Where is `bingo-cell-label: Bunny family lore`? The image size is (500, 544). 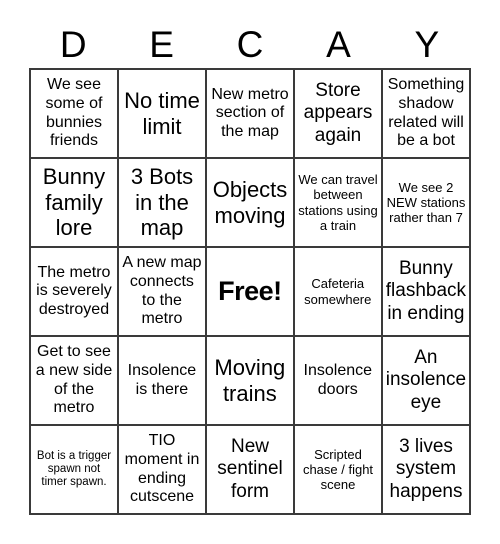 bingo-cell-label: Bunny family lore is located at coordinates (74, 202).